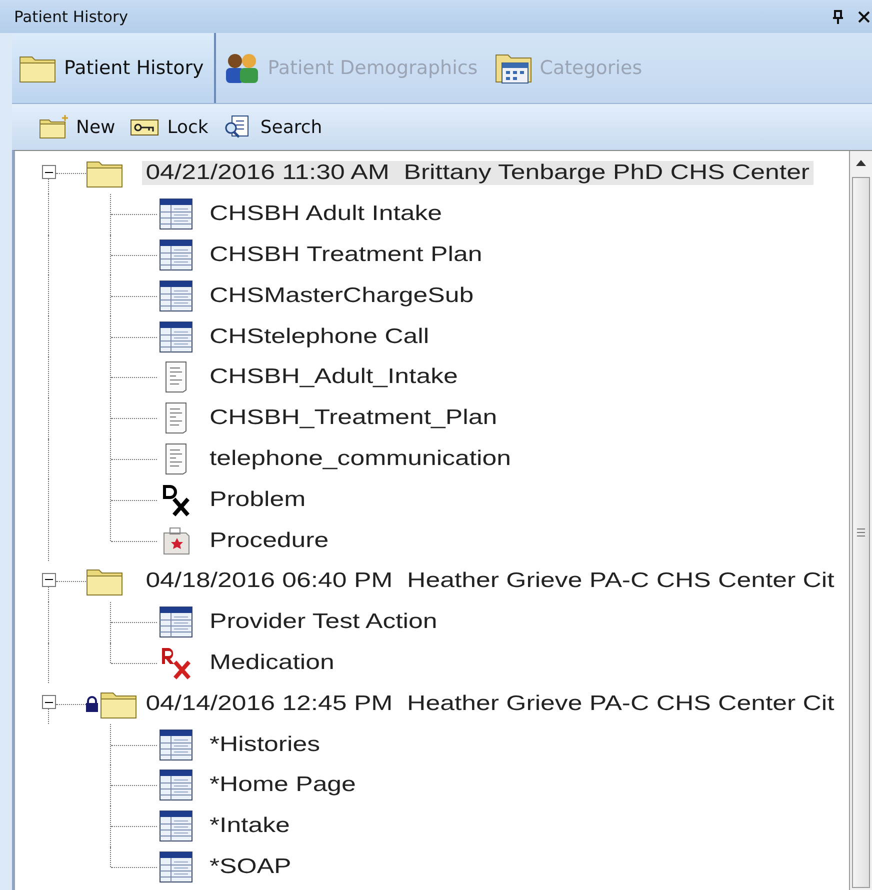 Image resolution: width=872 pixels, height=890 pixels. Describe the element at coordinates (319, 336) in the screenshot. I see `tree-item: CHStelephone Call` at that location.